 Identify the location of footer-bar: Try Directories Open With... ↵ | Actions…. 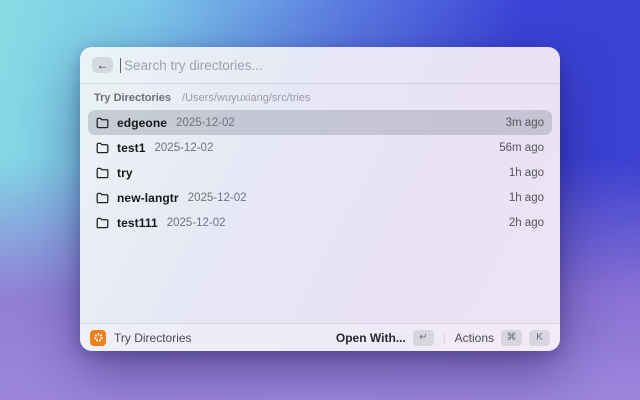
(320, 337).